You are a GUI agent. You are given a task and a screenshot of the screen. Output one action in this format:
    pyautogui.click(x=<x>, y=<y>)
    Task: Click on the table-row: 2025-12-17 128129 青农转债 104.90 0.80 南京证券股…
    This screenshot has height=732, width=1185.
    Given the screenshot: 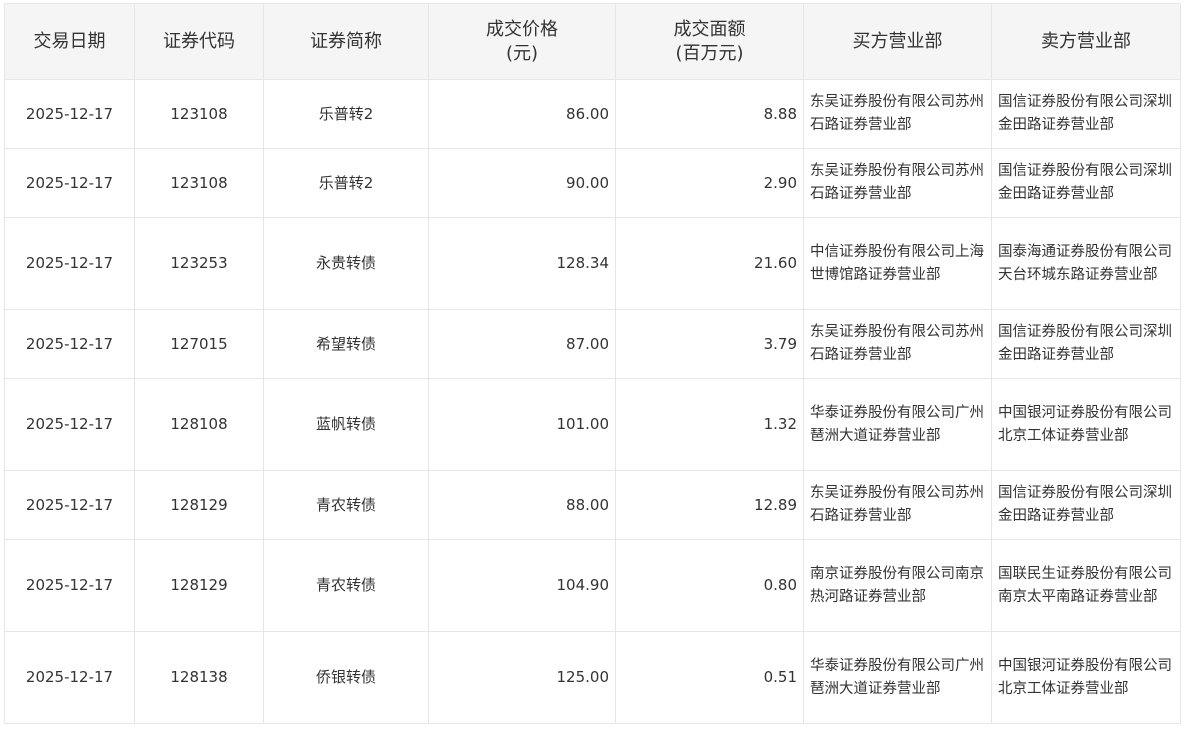 What is the action you would take?
    pyautogui.click(x=592, y=585)
    